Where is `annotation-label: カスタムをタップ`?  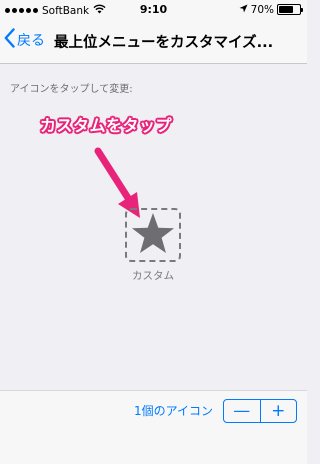 annotation-label: カスタムをタップ is located at coordinates (106, 125).